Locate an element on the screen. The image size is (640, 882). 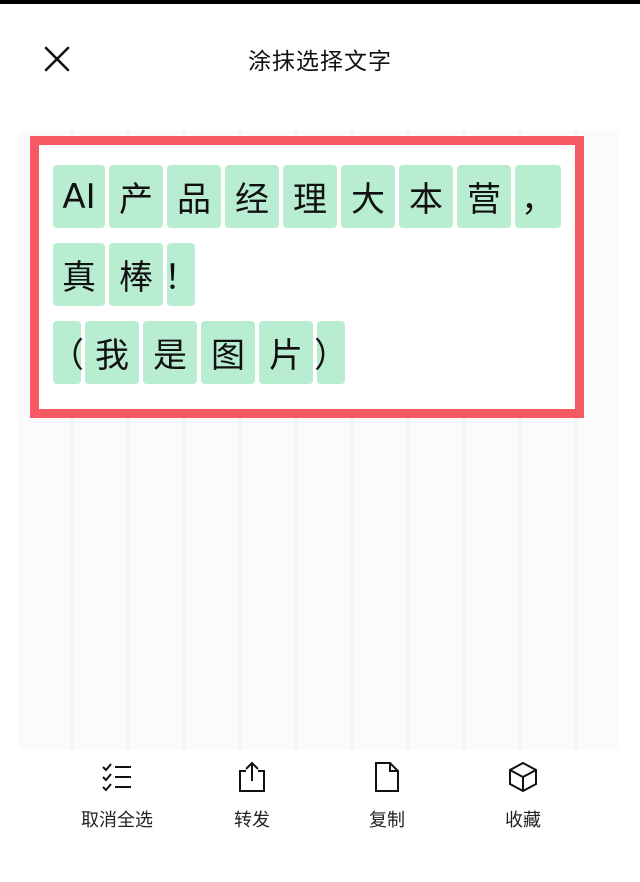
text-glyph: 图 is located at coordinates (228, 352).